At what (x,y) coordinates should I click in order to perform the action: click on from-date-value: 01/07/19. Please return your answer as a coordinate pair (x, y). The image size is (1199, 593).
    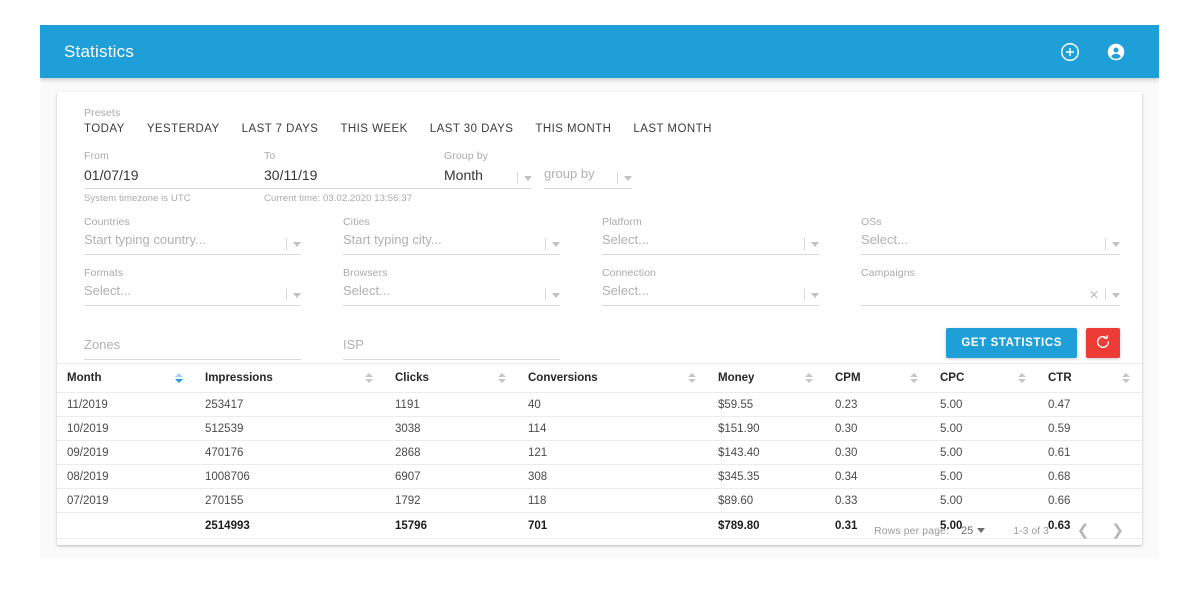
    Looking at the image, I should click on (111, 175).